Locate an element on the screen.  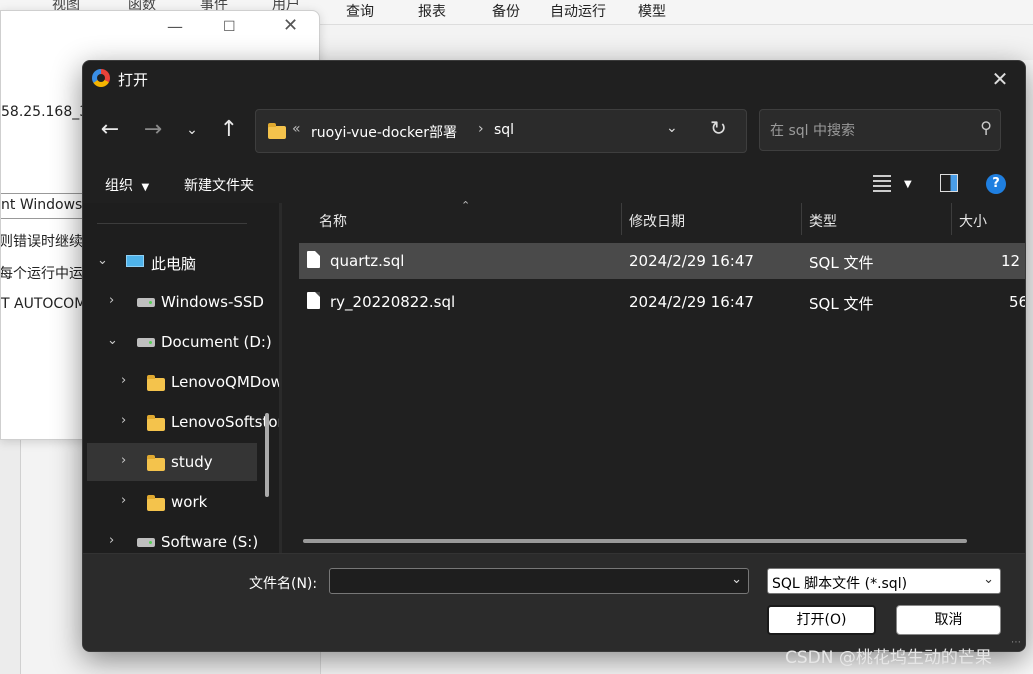
nav-scrollbar is located at coordinates (267, 455).